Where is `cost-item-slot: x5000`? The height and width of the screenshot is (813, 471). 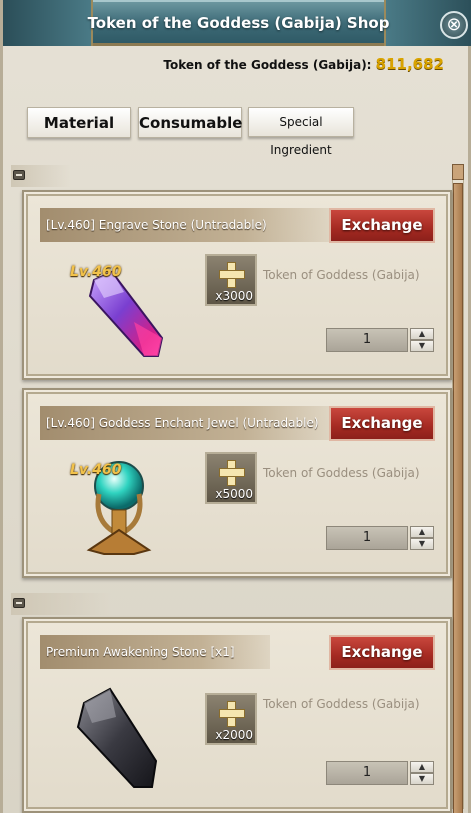 cost-item-slot: x5000 is located at coordinates (231, 478).